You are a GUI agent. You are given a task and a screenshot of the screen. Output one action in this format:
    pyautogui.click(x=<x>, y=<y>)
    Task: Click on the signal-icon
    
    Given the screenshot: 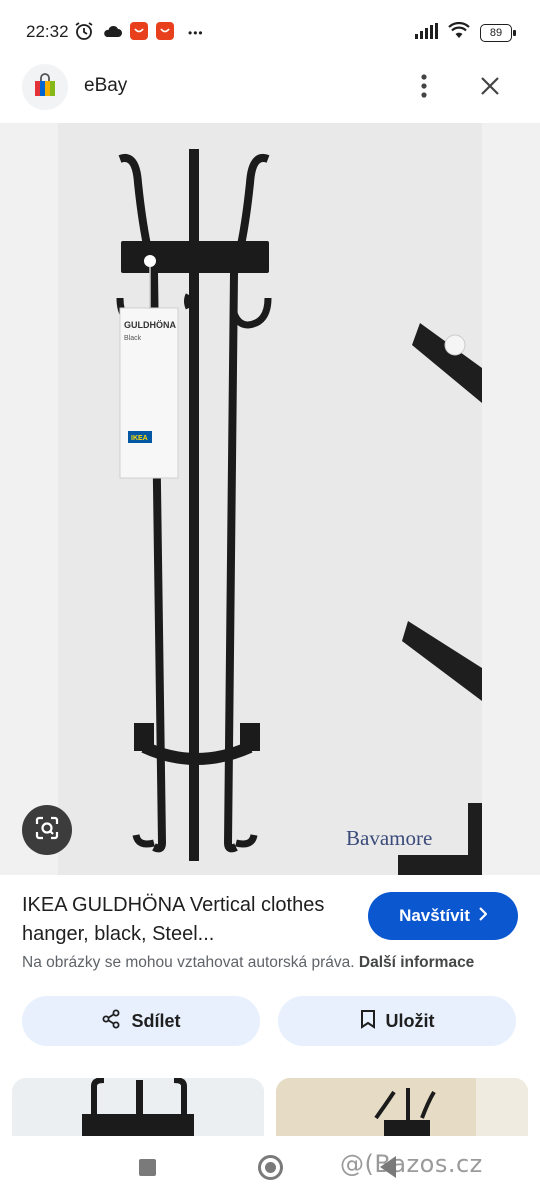 What is the action you would take?
    pyautogui.click(x=426, y=33)
    